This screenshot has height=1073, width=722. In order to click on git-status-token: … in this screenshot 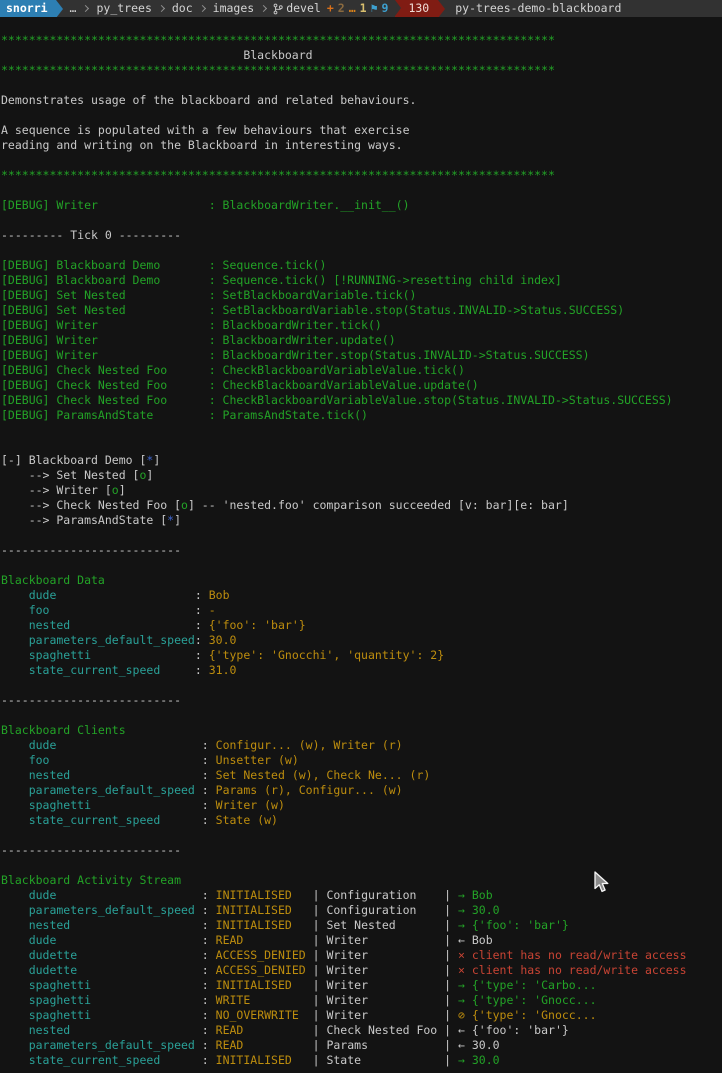, I will do `click(352, 8)`.